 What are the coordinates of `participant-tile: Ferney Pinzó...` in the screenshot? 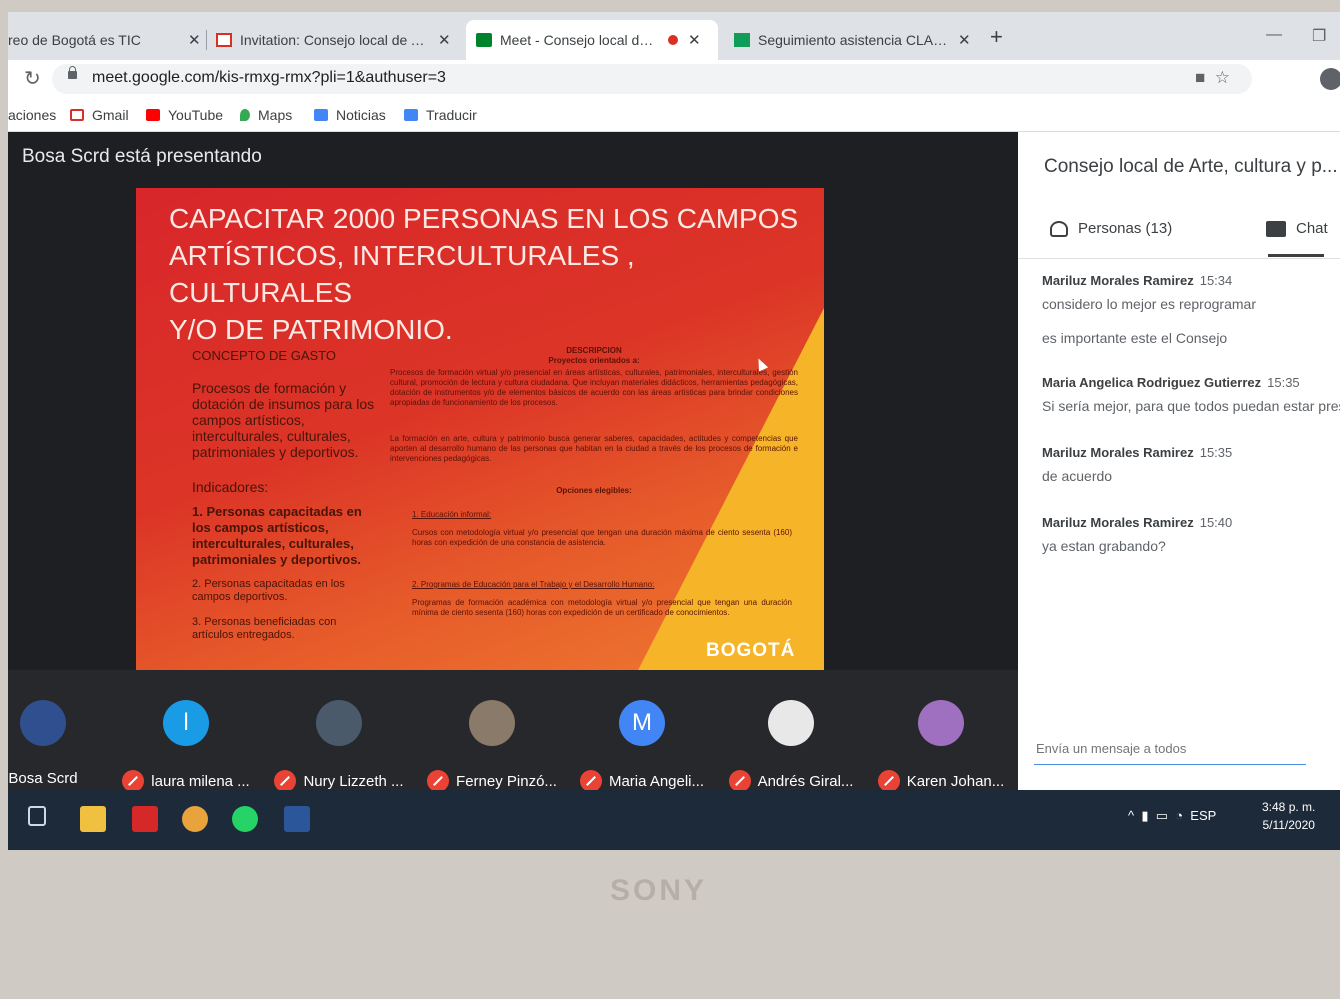 It's located at (492, 736).